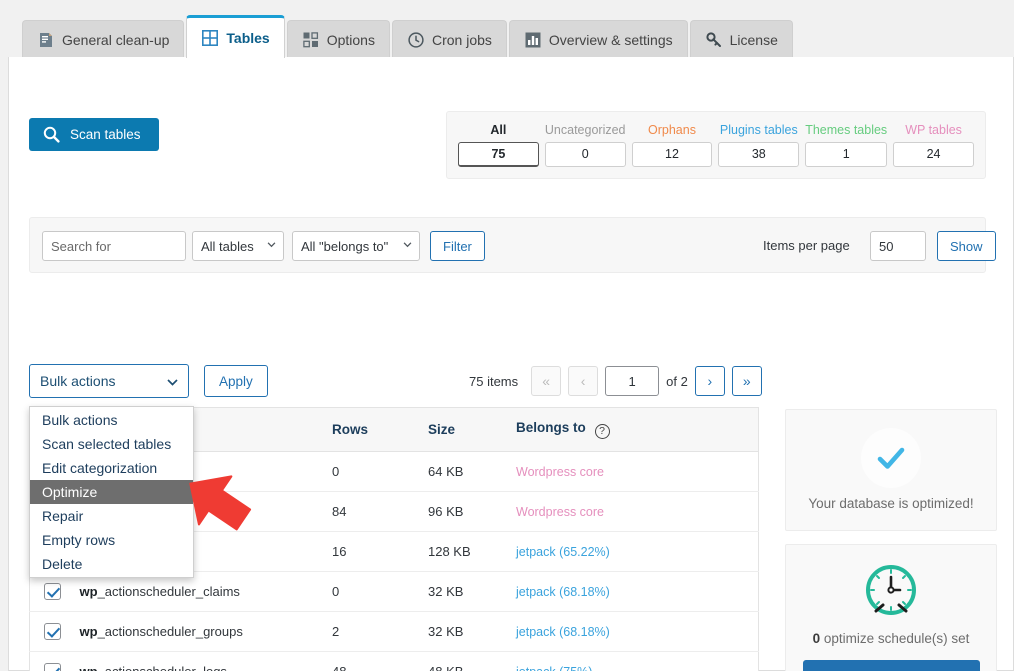 This screenshot has height=671, width=1014. What do you see at coordinates (632, 429) in the screenshot?
I see `belongs-to-header: Belongs to ?` at bounding box center [632, 429].